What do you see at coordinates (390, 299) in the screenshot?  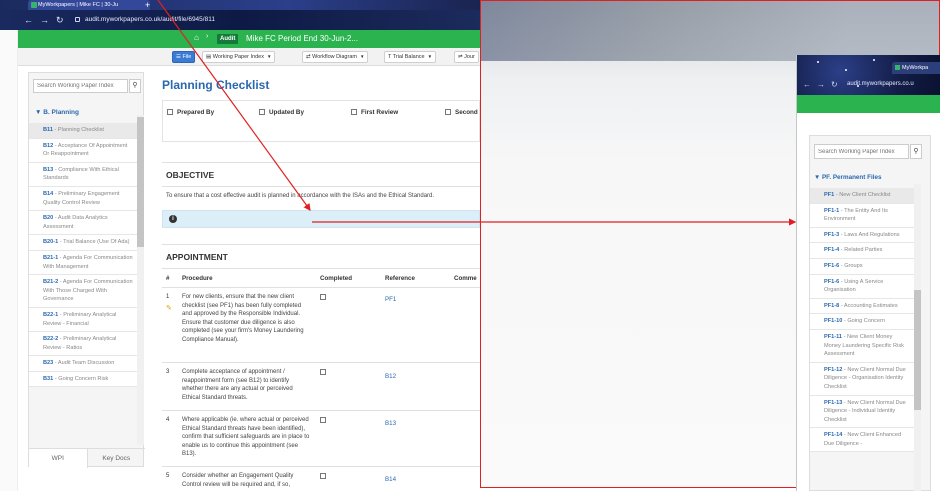 I see `reference-link: PF1` at bounding box center [390, 299].